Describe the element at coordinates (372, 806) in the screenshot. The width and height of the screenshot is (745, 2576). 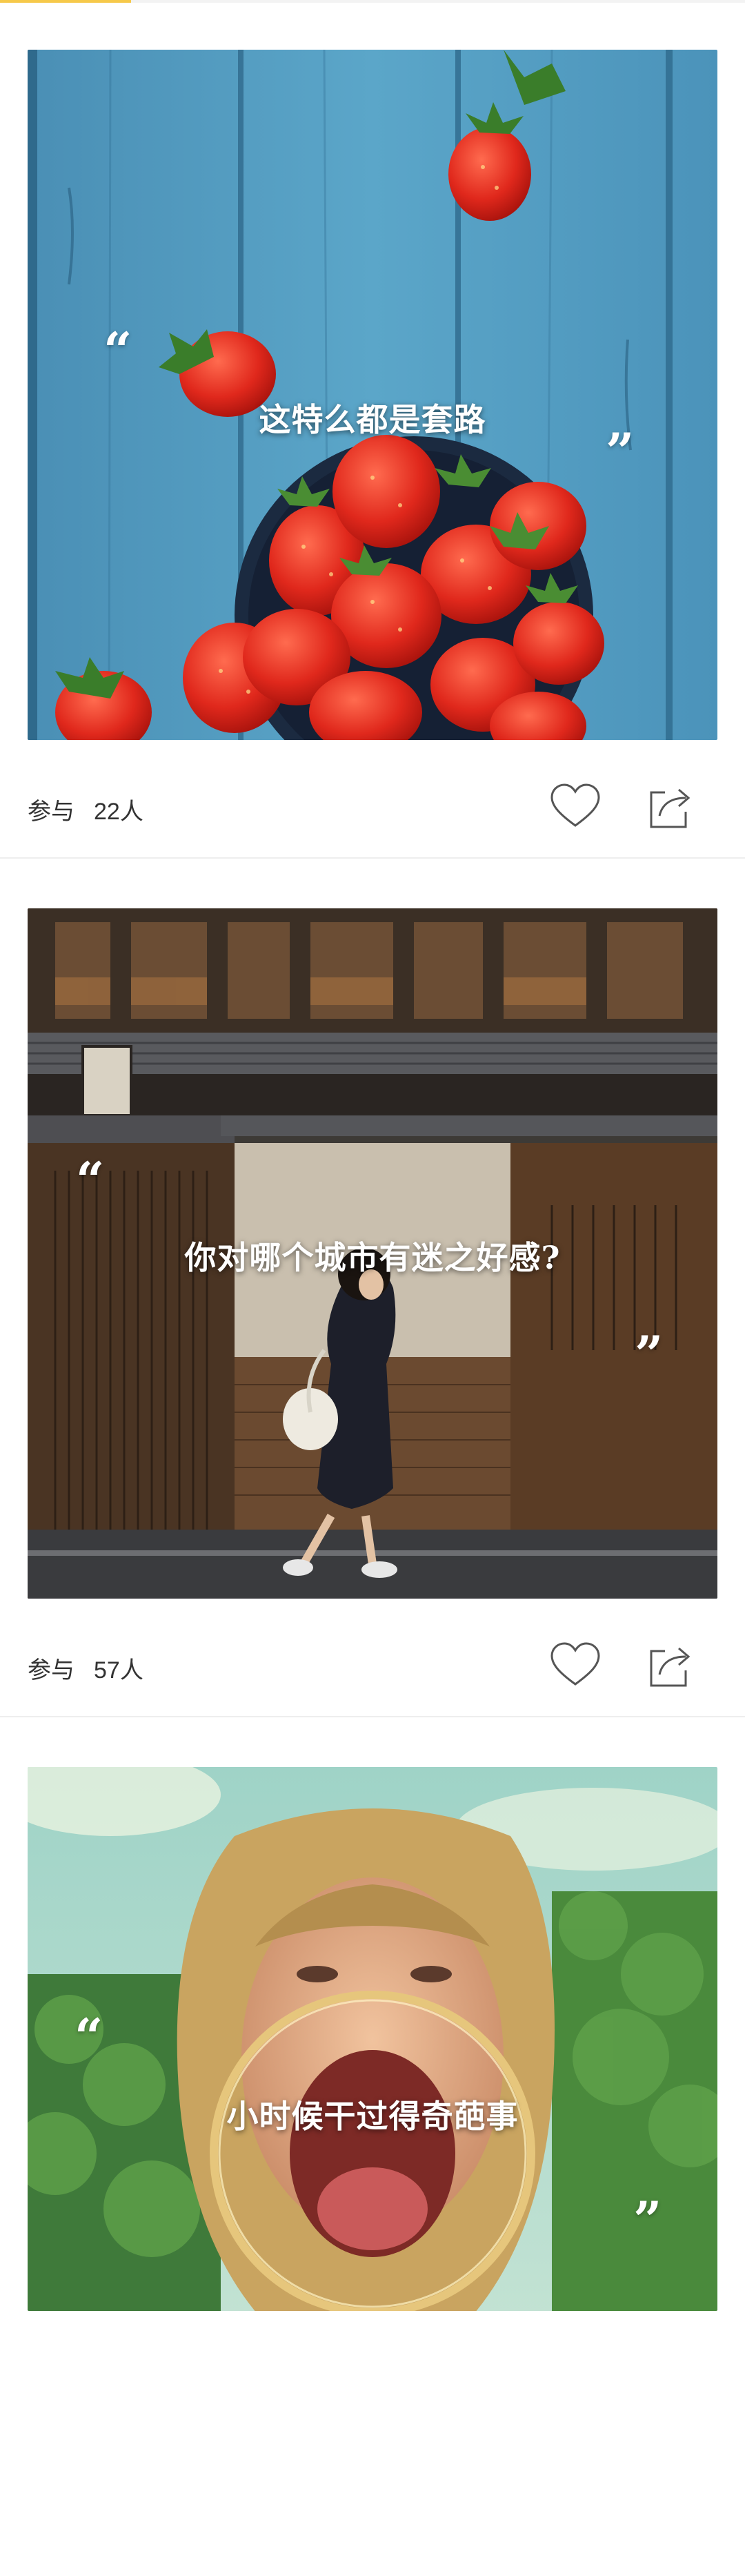
I see `card-meta-row: 参与 22人` at that location.